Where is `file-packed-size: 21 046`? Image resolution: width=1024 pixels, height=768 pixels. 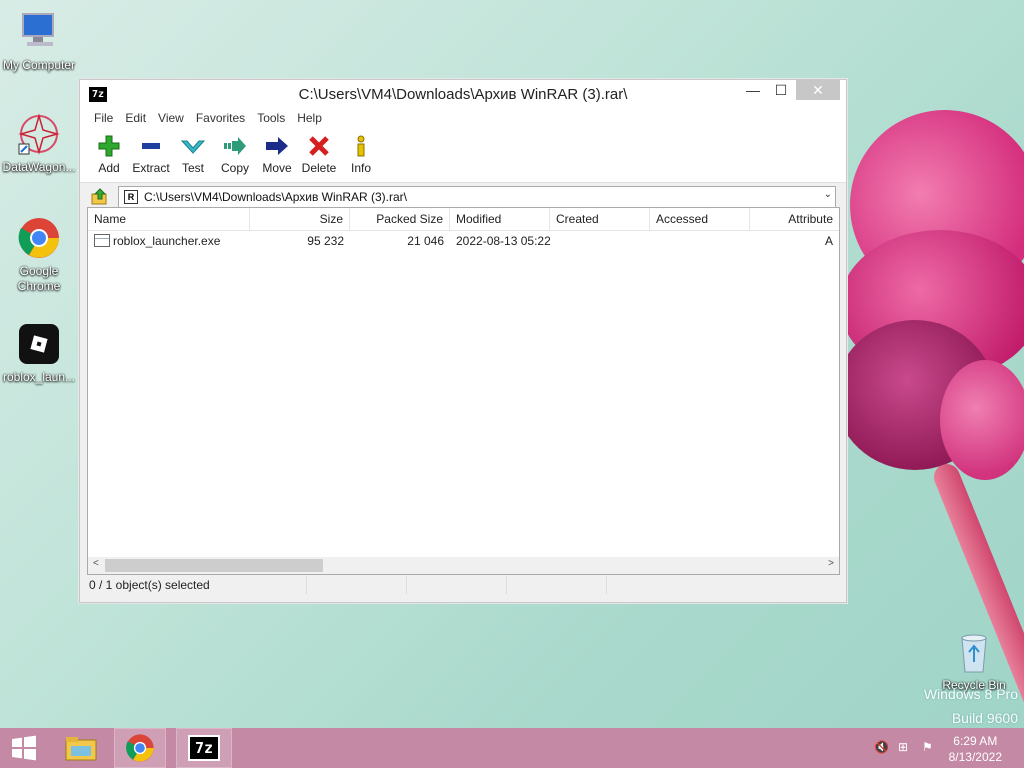 file-packed-size: 21 046 is located at coordinates (425, 241).